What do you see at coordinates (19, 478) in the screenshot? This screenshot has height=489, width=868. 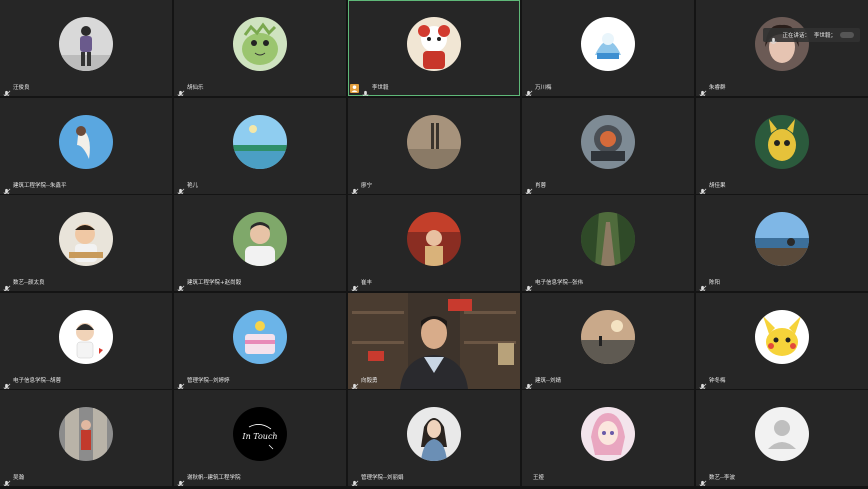 I see `participant-name: 吴瀚` at bounding box center [19, 478].